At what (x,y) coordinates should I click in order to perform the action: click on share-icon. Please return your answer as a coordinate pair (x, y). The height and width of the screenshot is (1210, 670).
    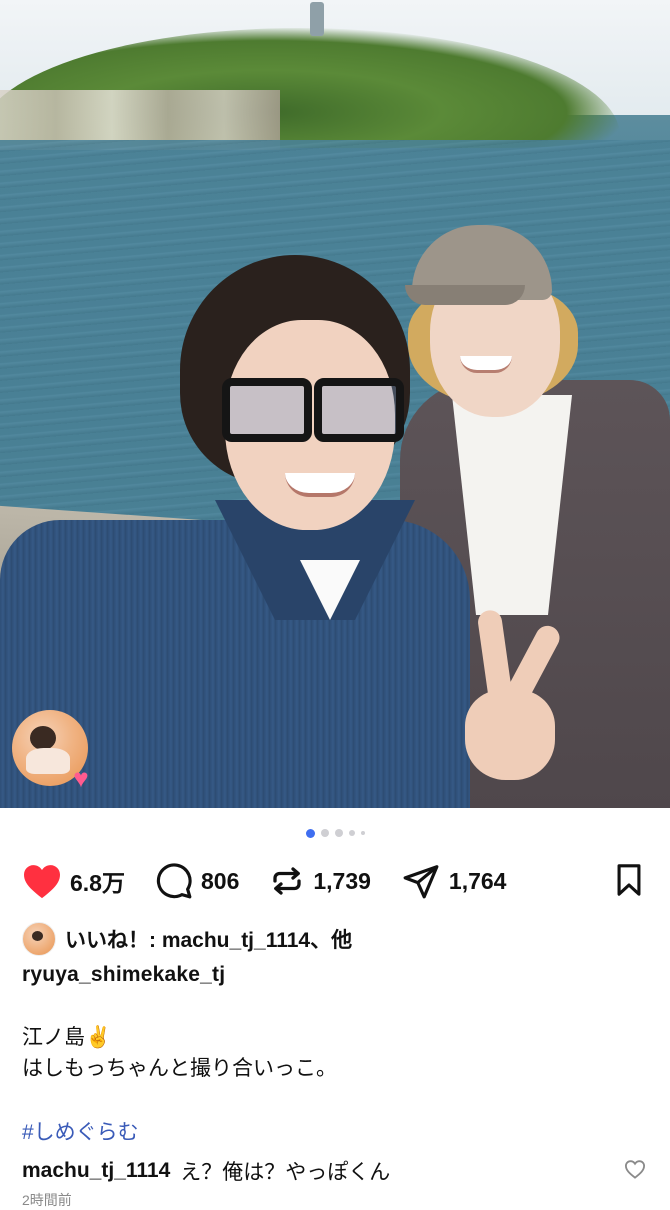
    Looking at the image, I should click on (421, 882).